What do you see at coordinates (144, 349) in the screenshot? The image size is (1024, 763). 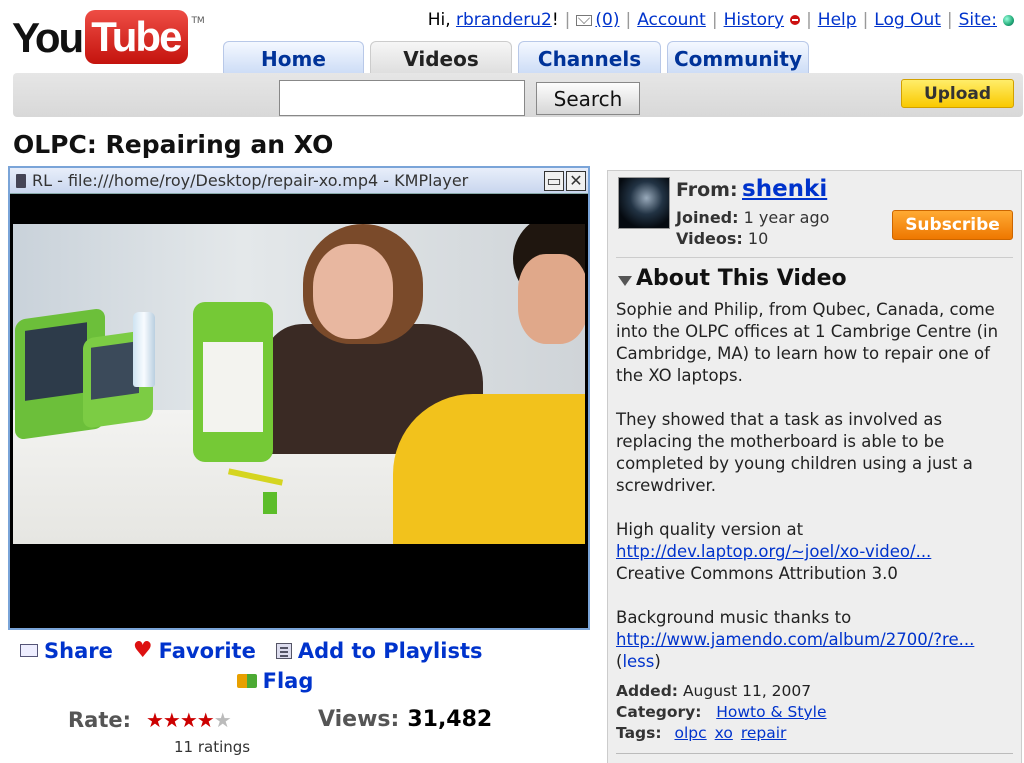 I see `scene-bottle` at bounding box center [144, 349].